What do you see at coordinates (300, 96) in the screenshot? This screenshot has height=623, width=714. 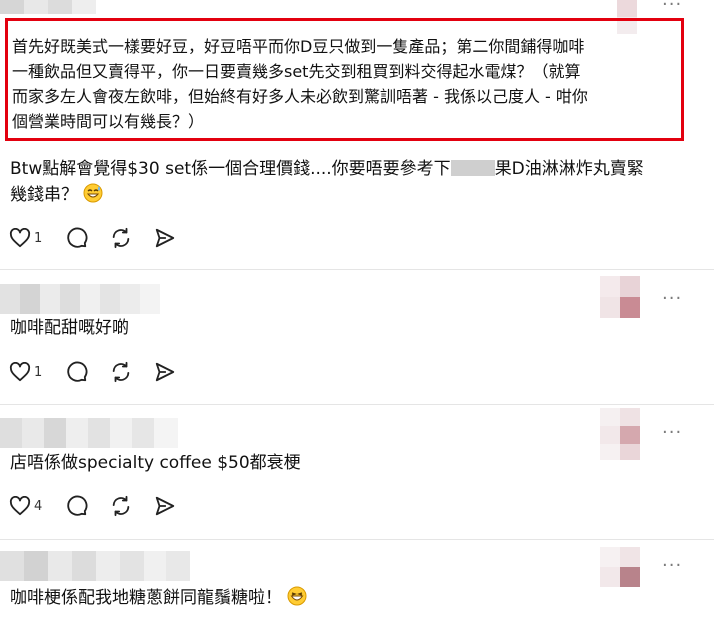 I see `comment-text-line: 而家多左人會夜左飲啡，但始終有好多人未必飲到驚訓唔著 - 我係以己度人 - 咁你` at bounding box center [300, 96].